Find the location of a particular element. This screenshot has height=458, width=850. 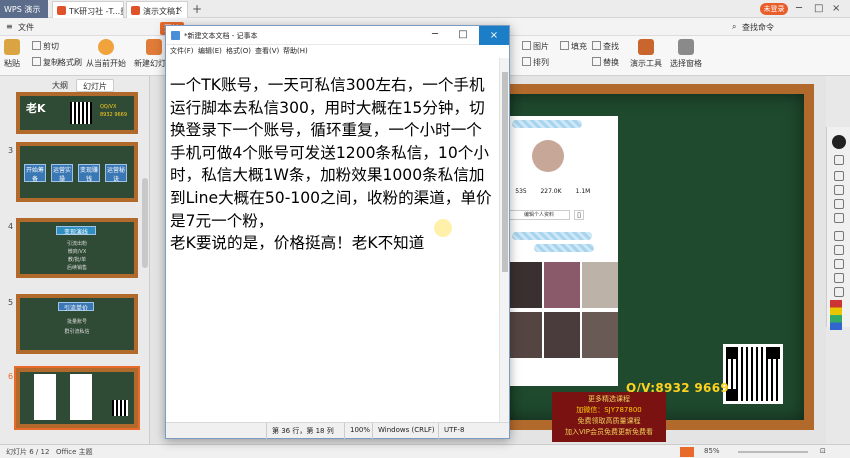

new-tab-icon: + is located at coordinates (197, 9).